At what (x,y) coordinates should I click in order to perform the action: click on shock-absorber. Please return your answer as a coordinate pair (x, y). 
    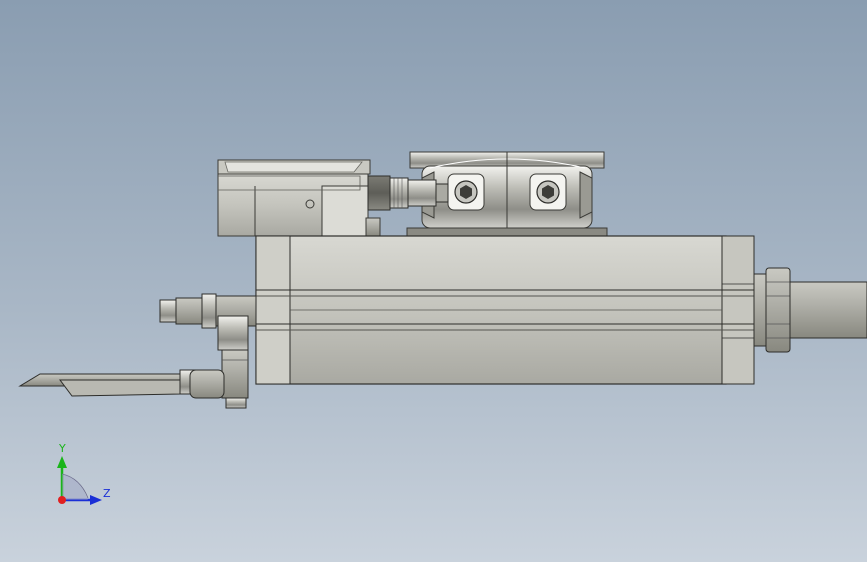
    Looking at the image, I should click on (408, 193).